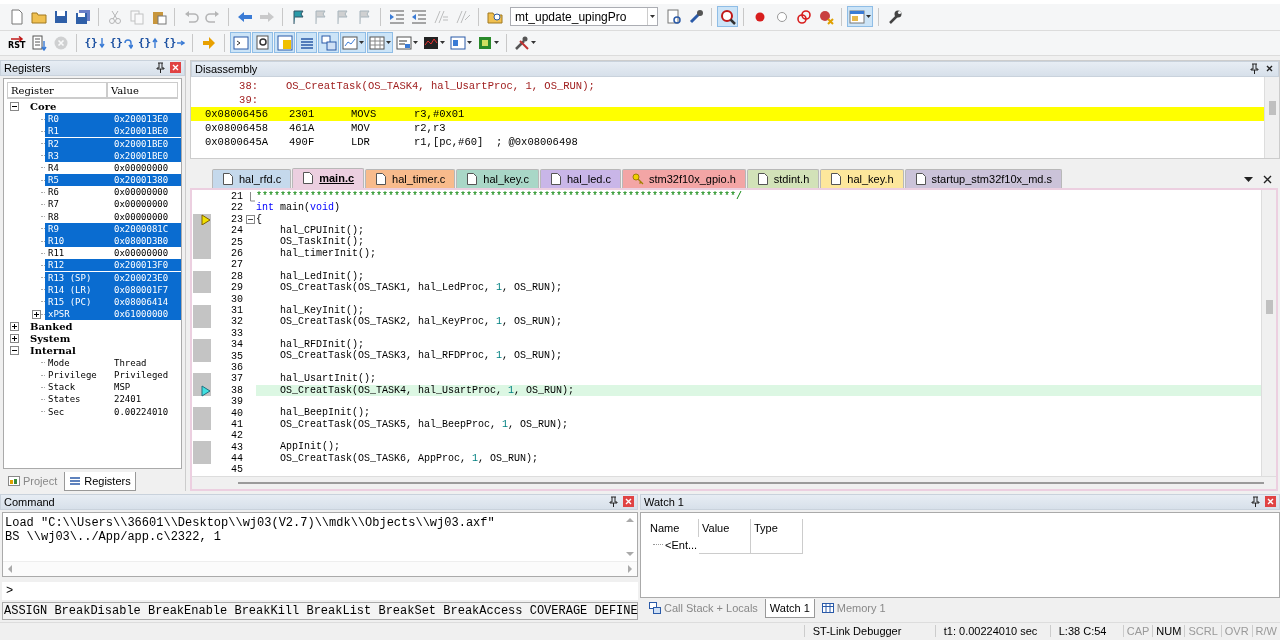 This screenshot has width=1280, height=640. What do you see at coordinates (683, 178) in the screenshot?
I see `editor-tab: stm32f10x_gpio.h` at bounding box center [683, 178].